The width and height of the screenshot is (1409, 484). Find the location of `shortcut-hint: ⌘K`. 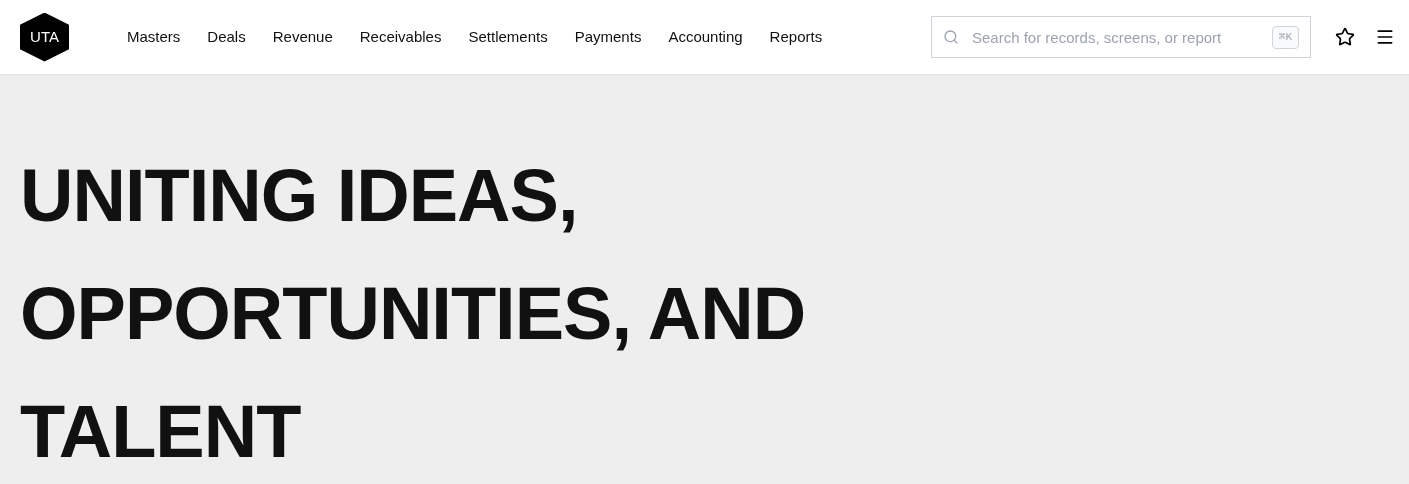

shortcut-hint: ⌘K is located at coordinates (1285, 37).